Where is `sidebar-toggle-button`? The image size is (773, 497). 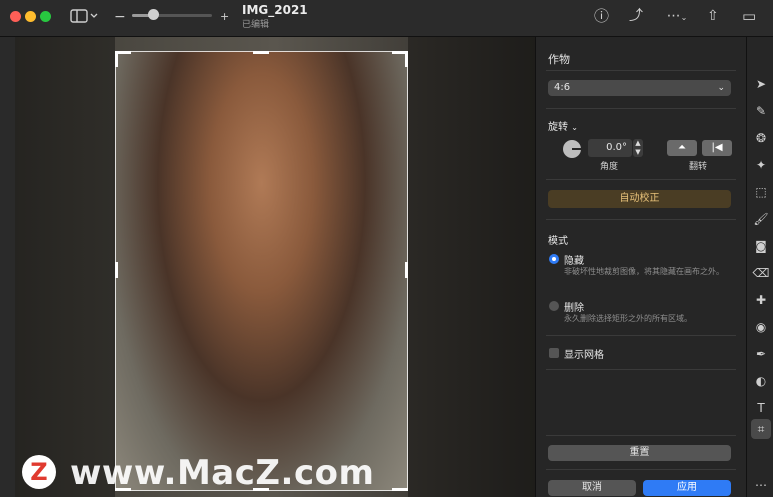
sidebar-toggle-button is located at coordinates (84, 18).